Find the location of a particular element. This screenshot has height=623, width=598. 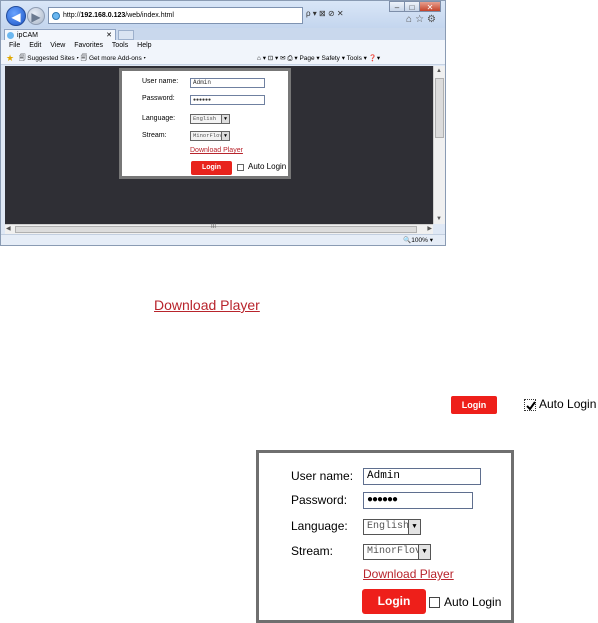

minimize-button: – is located at coordinates (397, 6).